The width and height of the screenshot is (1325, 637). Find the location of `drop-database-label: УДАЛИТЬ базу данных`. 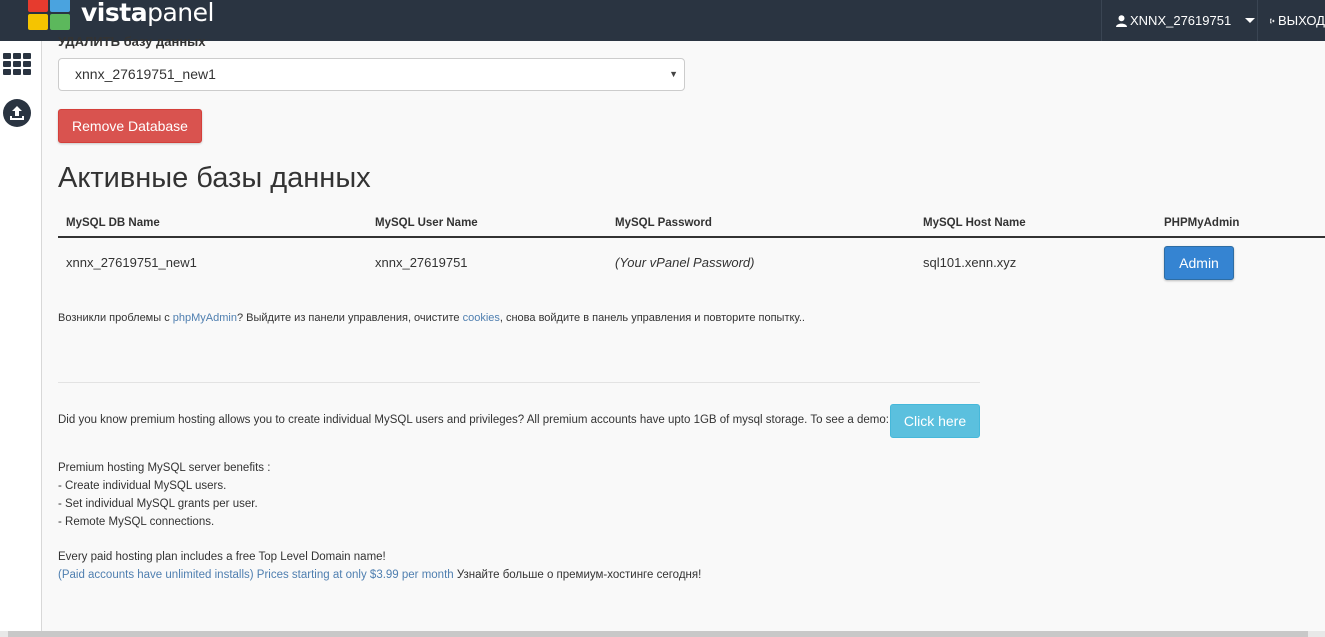

drop-database-label: УДАЛИТЬ базу данных is located at coordinates (132, 41).